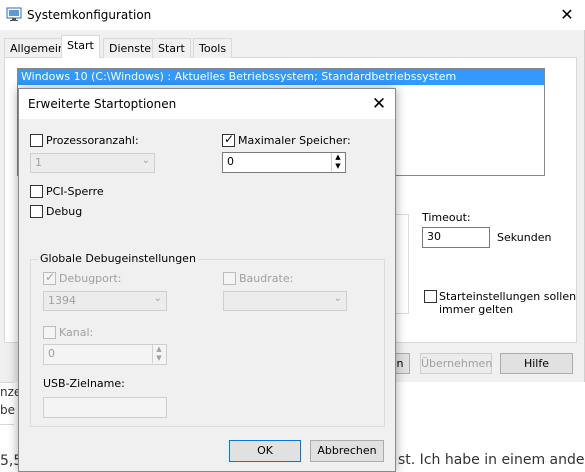 The image size is (585, 472). What do you see at coordinates (102, 104) in the screenshot?
I see `dialog-title: Erweiterte Startoptionen` at bounding box center [102, 104].